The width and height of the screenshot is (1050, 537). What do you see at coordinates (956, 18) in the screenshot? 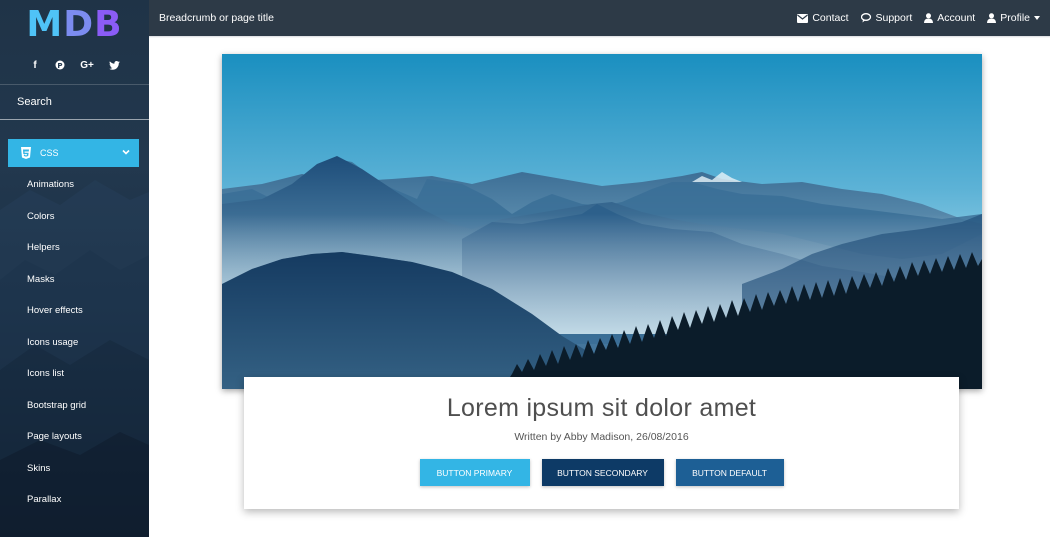
I see `account-label: Account` at bounding box center [956, 18].